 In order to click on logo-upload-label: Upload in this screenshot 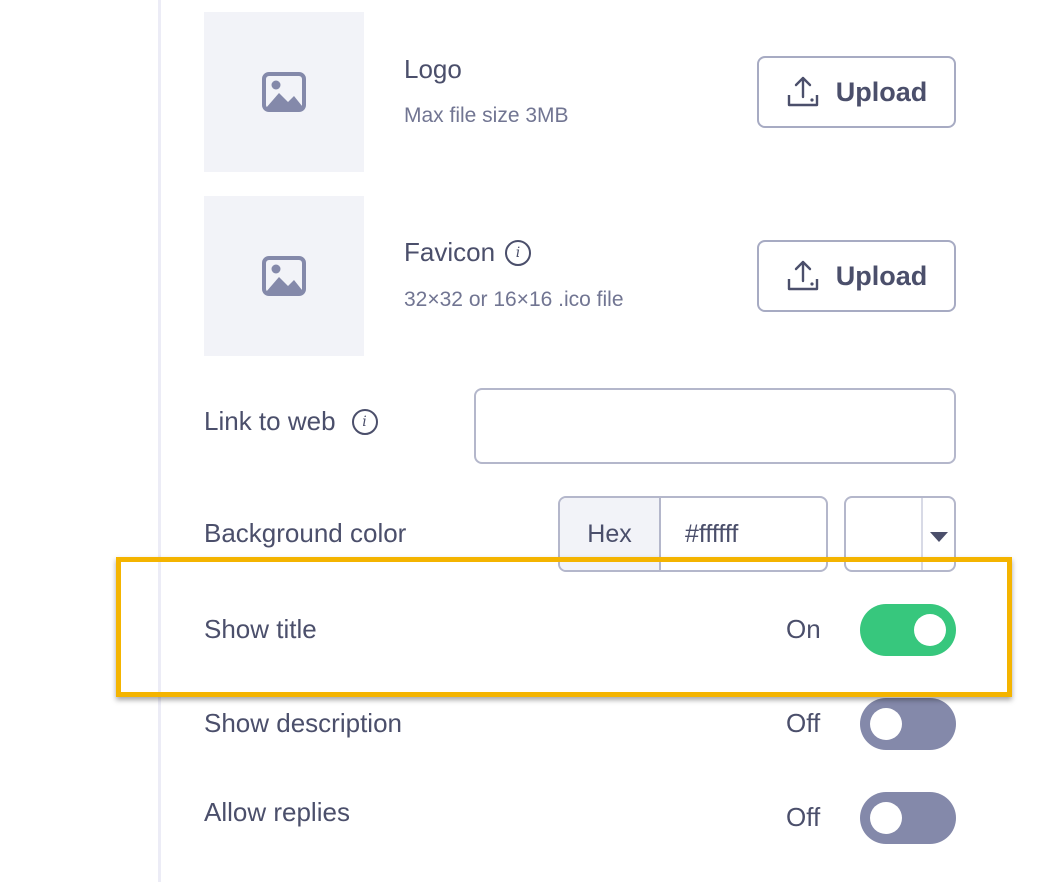, I will do `click(881, 91)`.